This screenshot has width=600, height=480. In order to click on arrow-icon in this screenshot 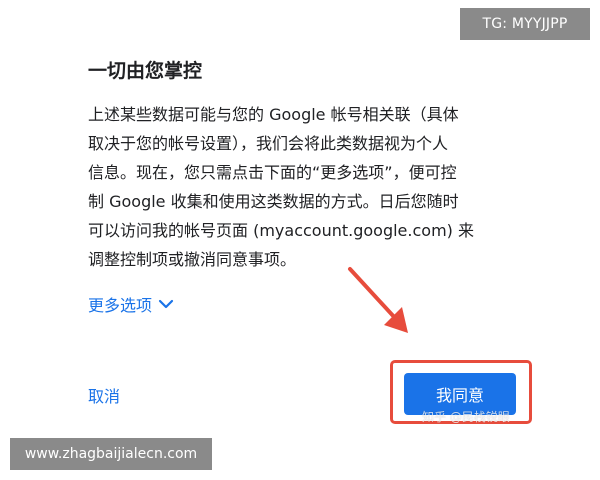, I will do `click(378, 300)`.